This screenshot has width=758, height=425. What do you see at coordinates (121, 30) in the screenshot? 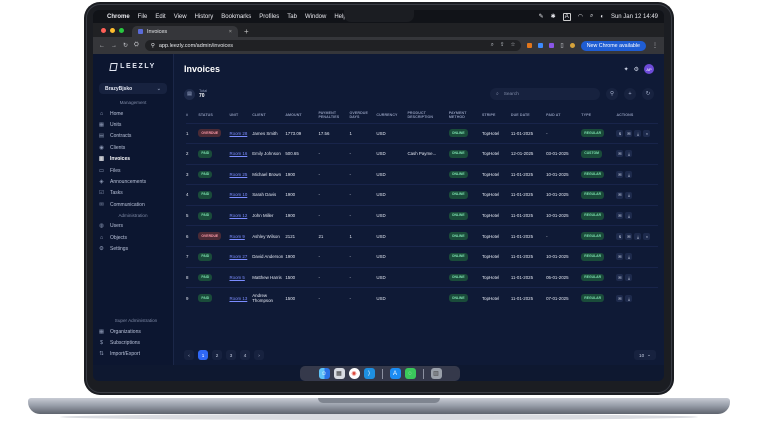
I see `zoom-window-button` at bounding box center [121, 30].